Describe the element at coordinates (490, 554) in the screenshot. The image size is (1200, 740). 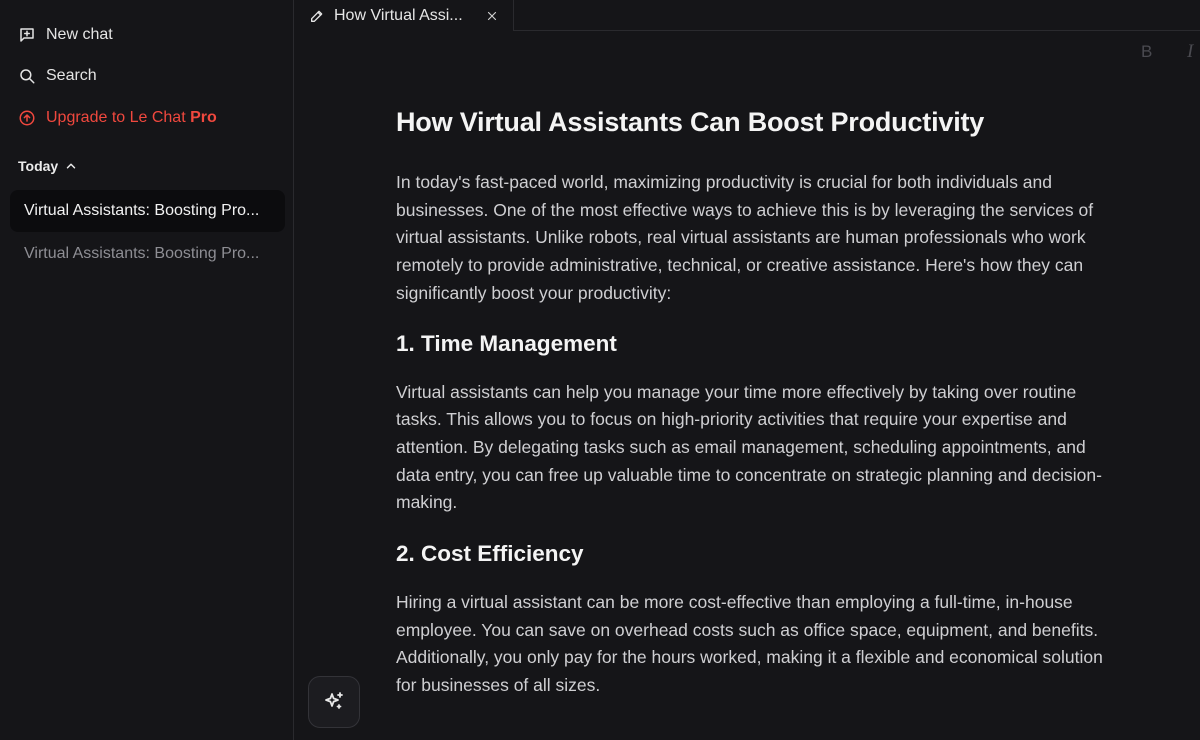
I see `section-heading: 2. Cost Efficiency` at that location.